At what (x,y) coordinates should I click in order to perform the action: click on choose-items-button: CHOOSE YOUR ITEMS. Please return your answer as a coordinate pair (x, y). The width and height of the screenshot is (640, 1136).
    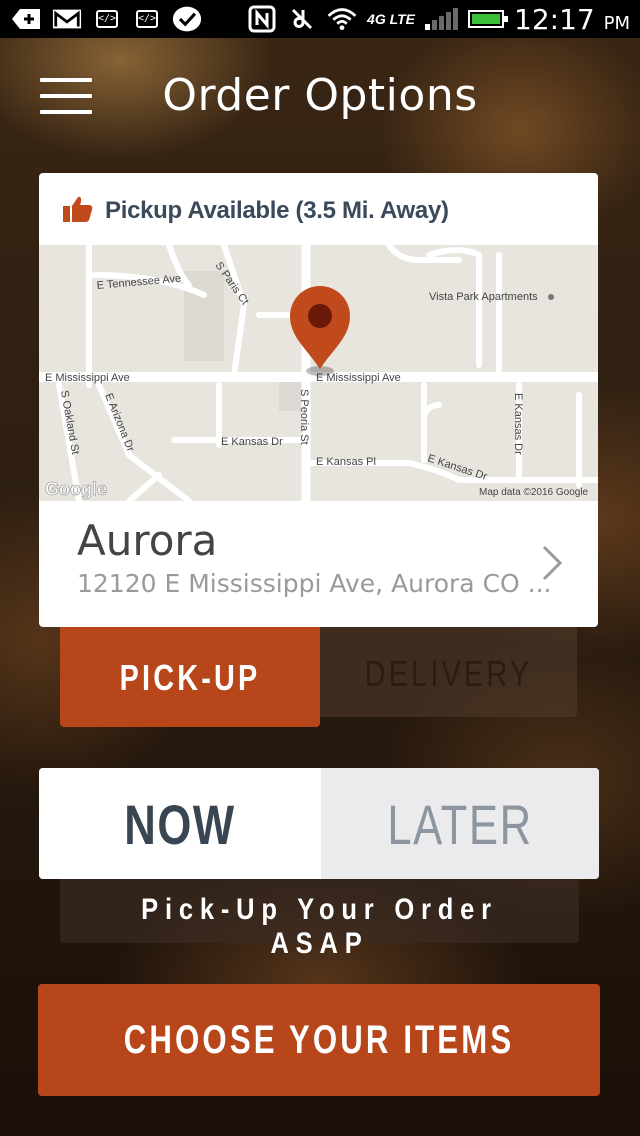
    Looking at the image, I should click on (319, 1040).